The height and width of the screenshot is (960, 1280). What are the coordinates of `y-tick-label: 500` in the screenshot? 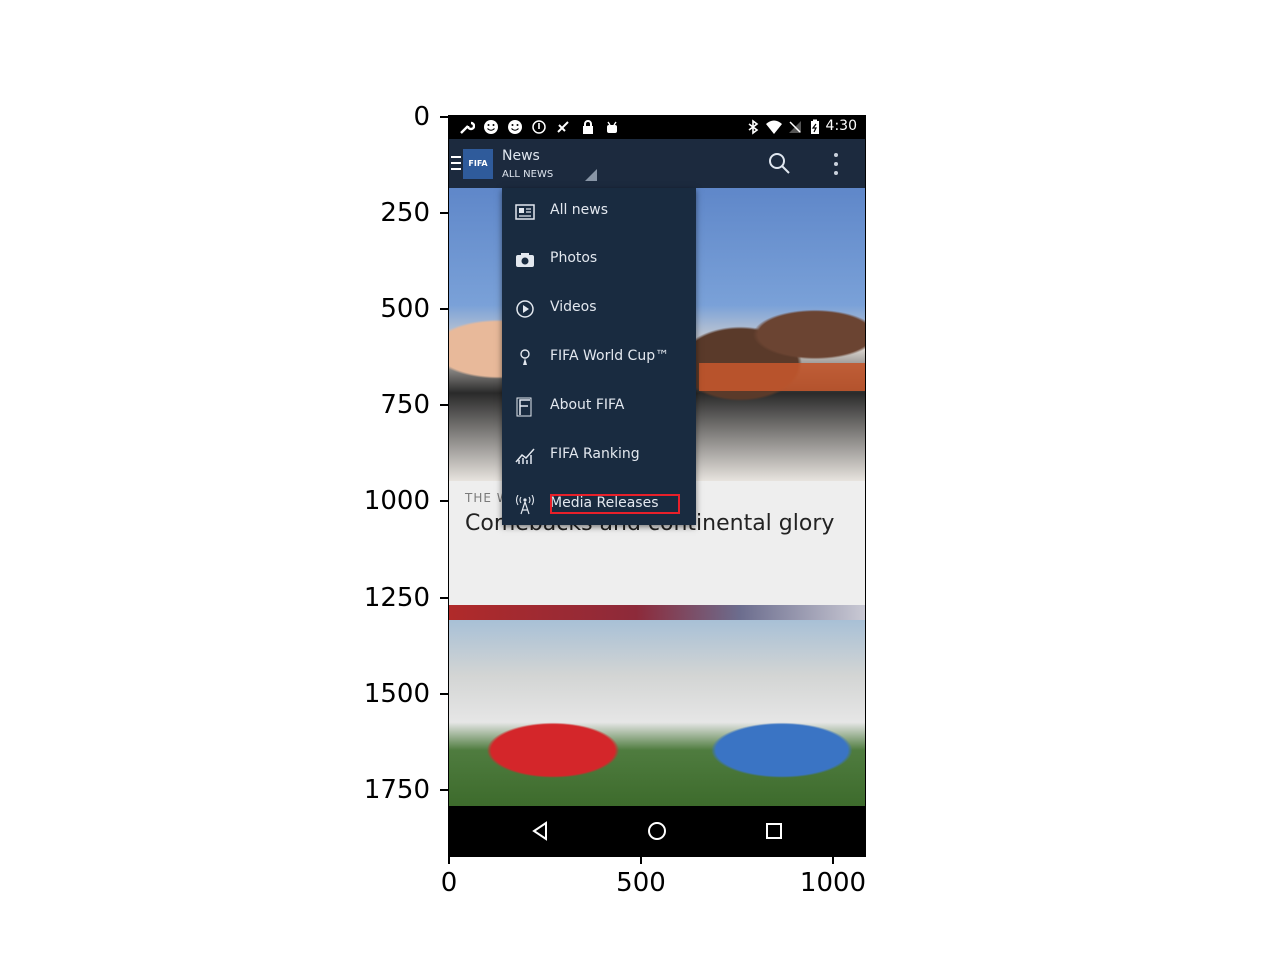 It's located at (405, 309).